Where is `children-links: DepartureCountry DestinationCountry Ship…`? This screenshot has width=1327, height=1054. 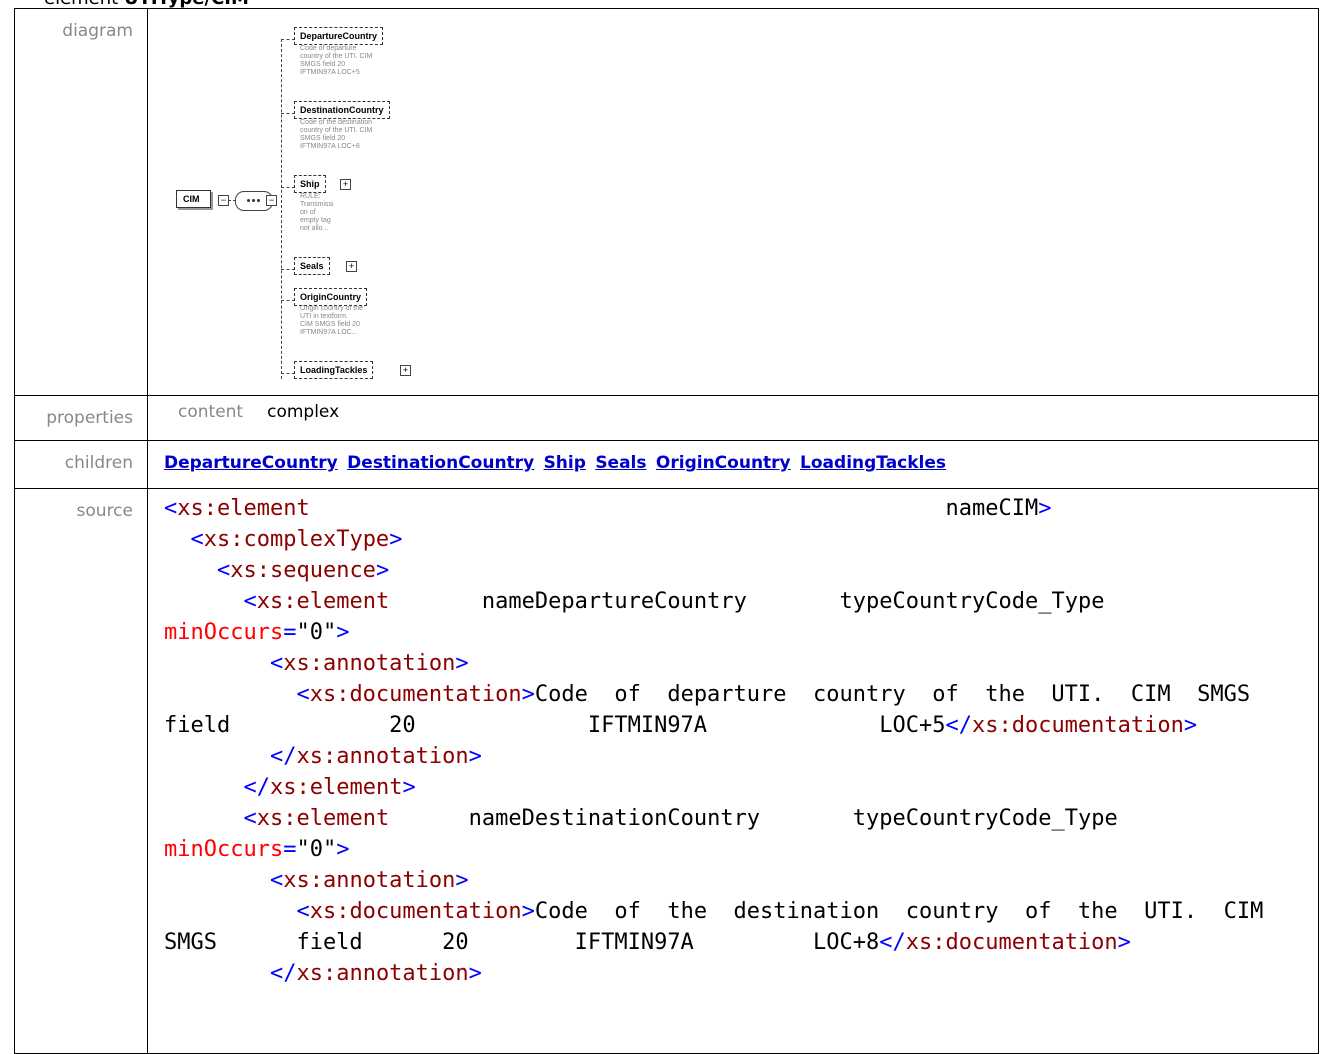
children-links: DepartureCountry DestinationCountry Ship… is located at coordinates (733, 464).